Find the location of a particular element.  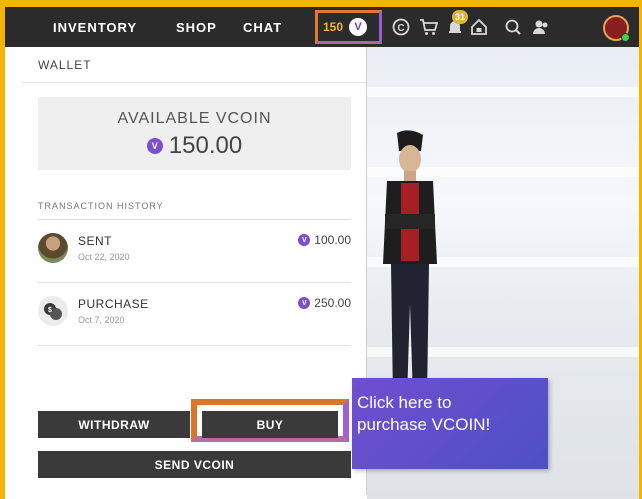

profile-avatar is located at coordinates (616, 28).